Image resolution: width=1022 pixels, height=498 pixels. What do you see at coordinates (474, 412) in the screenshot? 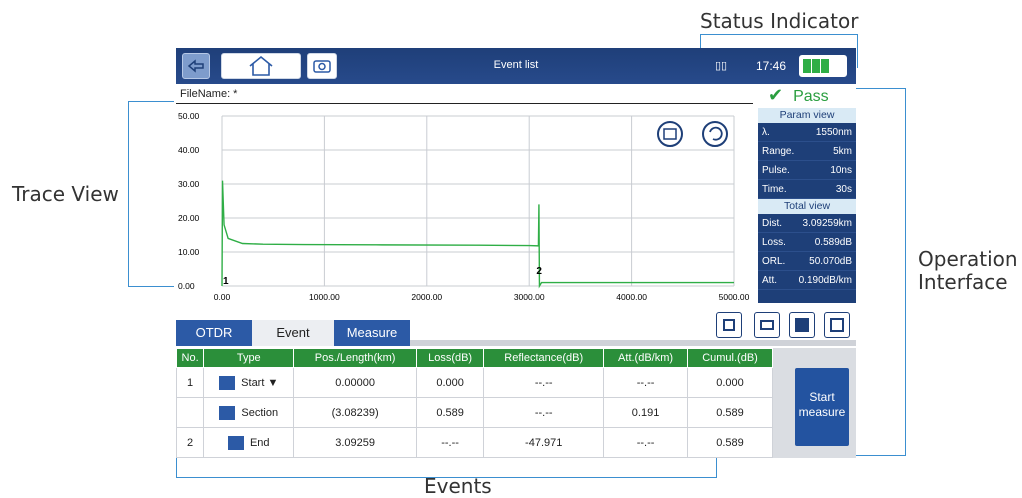
I see `table-row: Section (3.08239) 0.589 --.-- 0.191 0.589` at bounding box center [474, 412].